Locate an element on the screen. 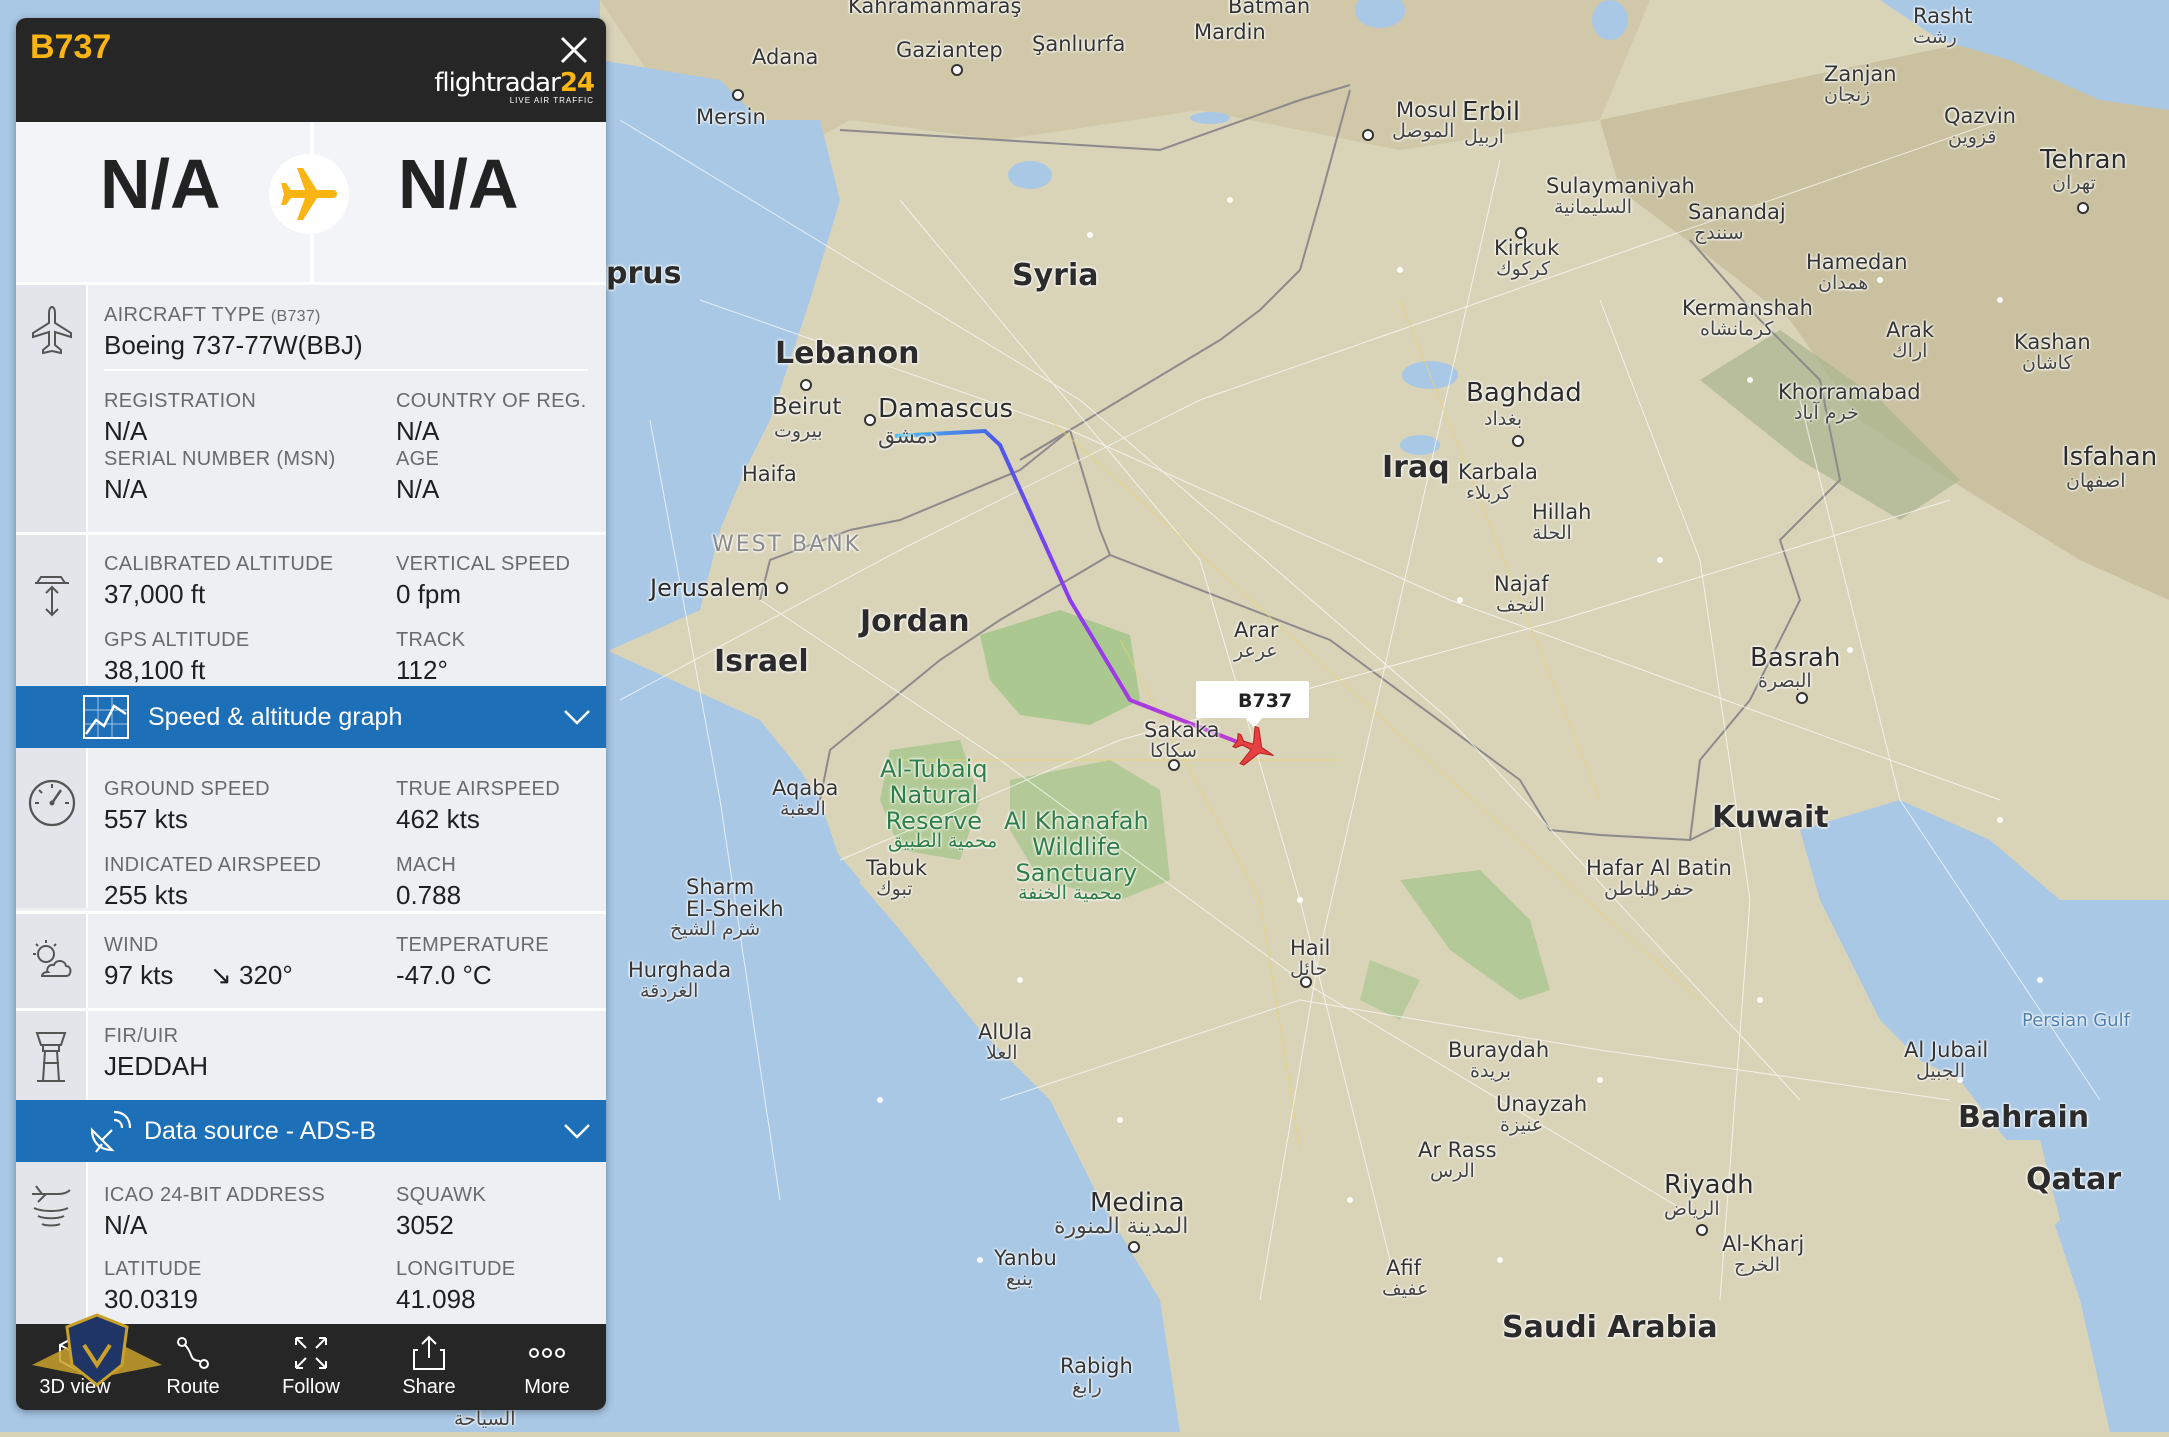  label-al-kharj: Al-Kharj is located at coordinates (1763, 1244).